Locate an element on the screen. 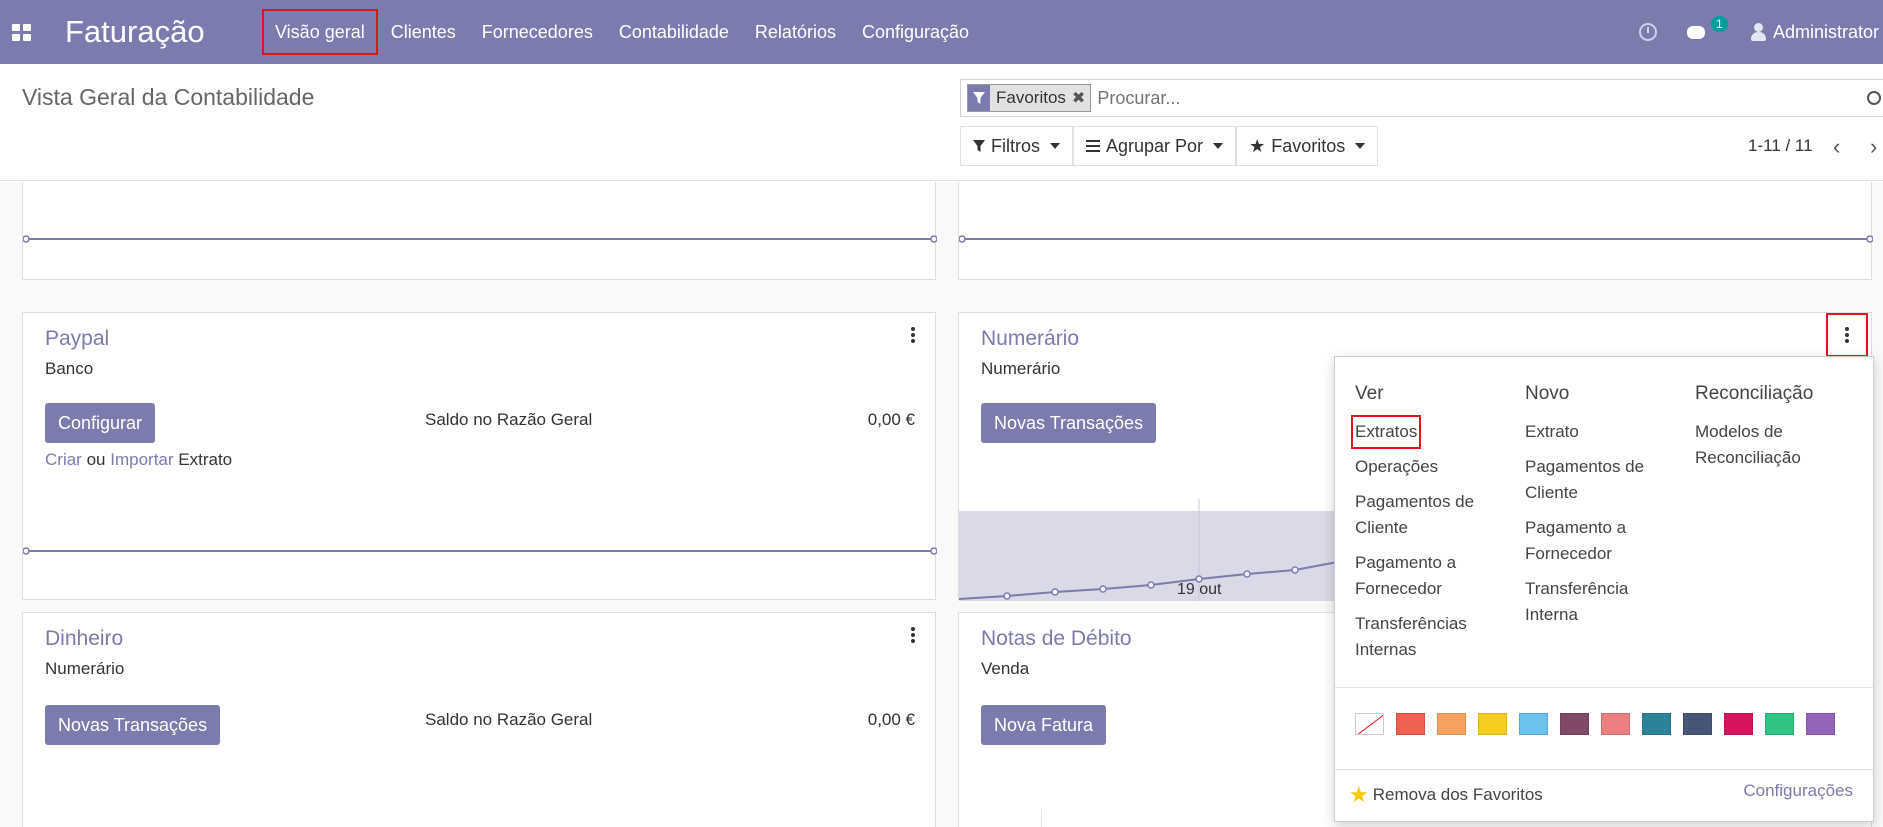  messages-badge: 1 is located at coordinates (1719, 24).